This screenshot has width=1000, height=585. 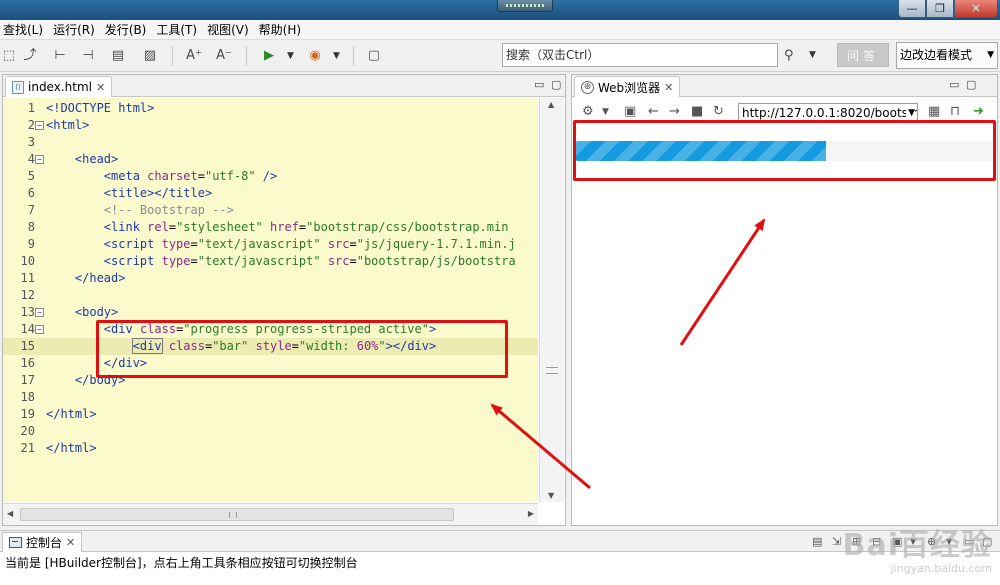 What do you see at coordinates (224, 56) in the screenshot?
I see `font-decrease-icon: A⁻` at bounding box center [224, 56].